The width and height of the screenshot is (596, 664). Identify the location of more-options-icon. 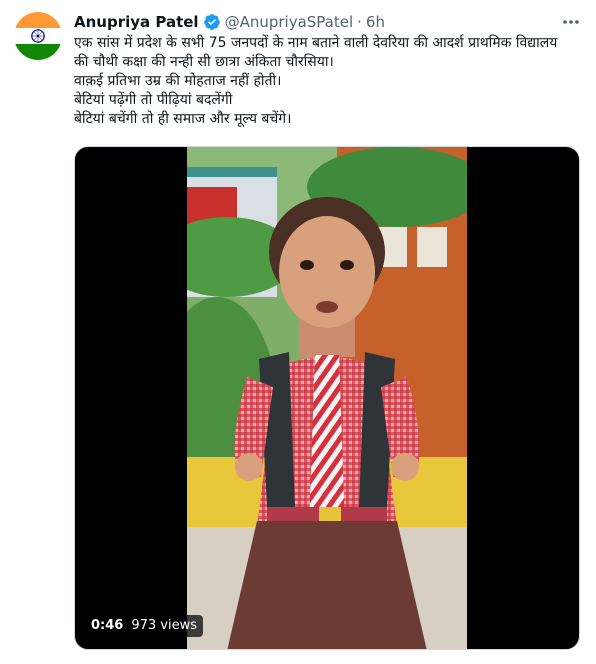
(571, 22).